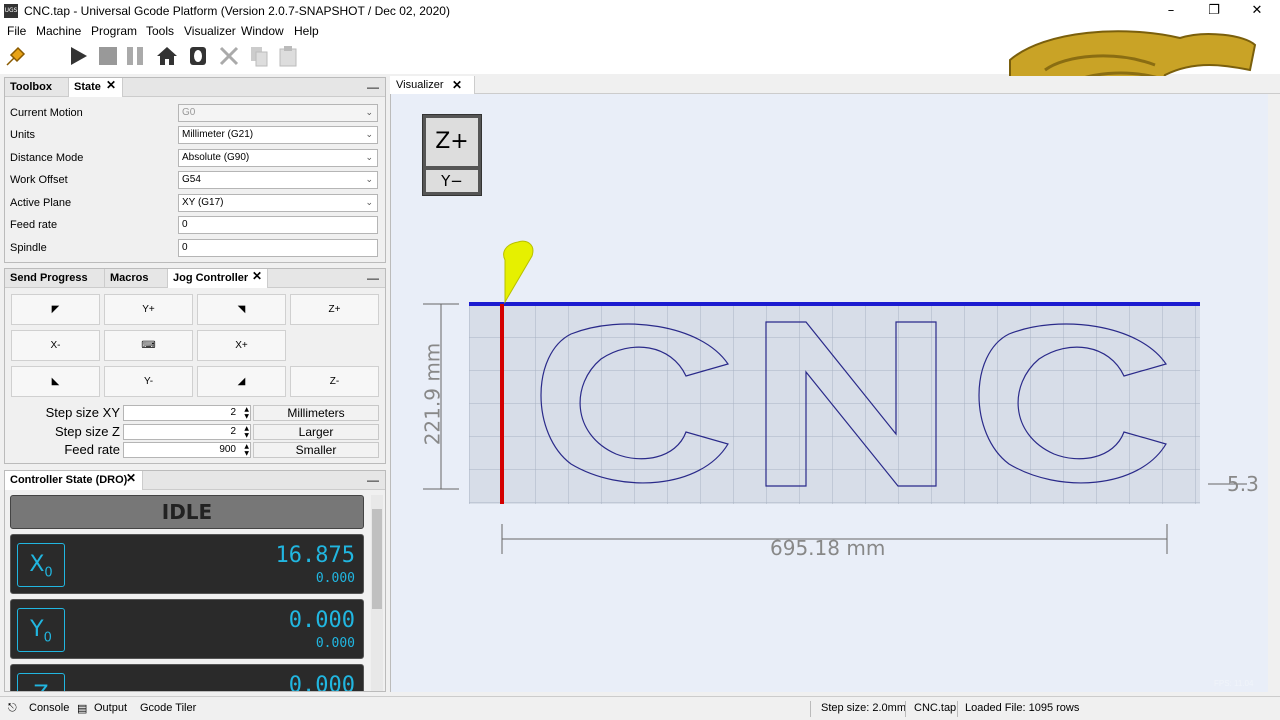  Describe the element at coordinates (1171, 11) in the screenshot. I see `minimize-button: –` at that location.